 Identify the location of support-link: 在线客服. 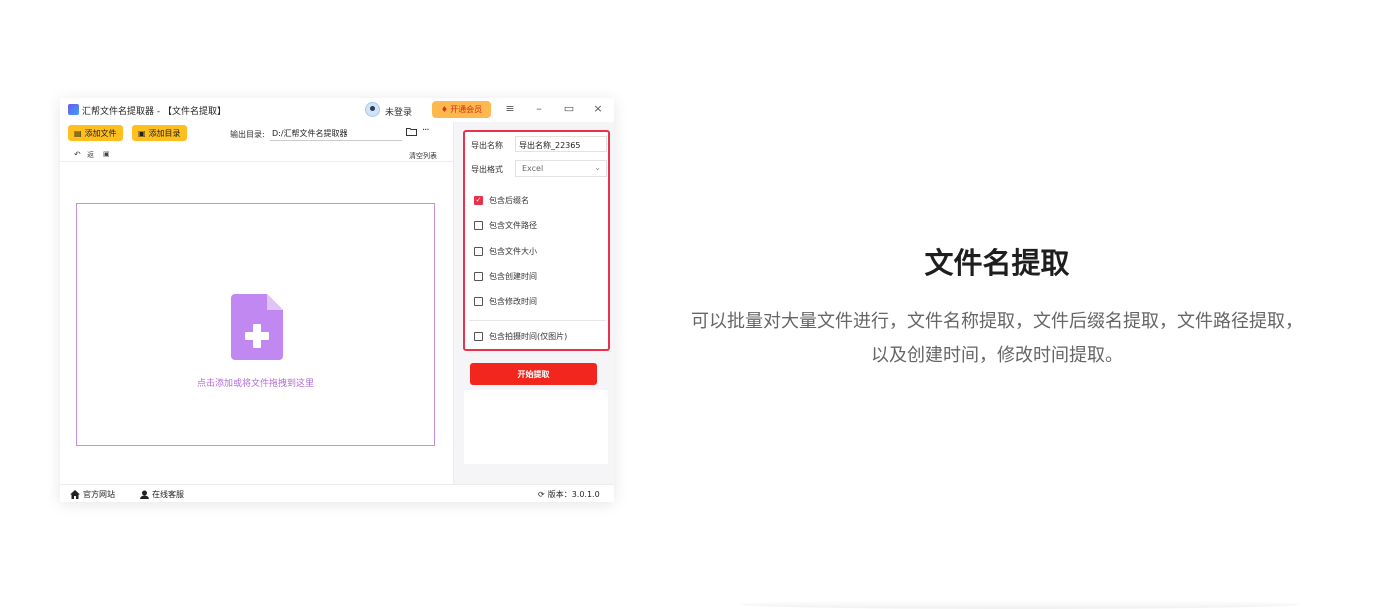
(162, 494).